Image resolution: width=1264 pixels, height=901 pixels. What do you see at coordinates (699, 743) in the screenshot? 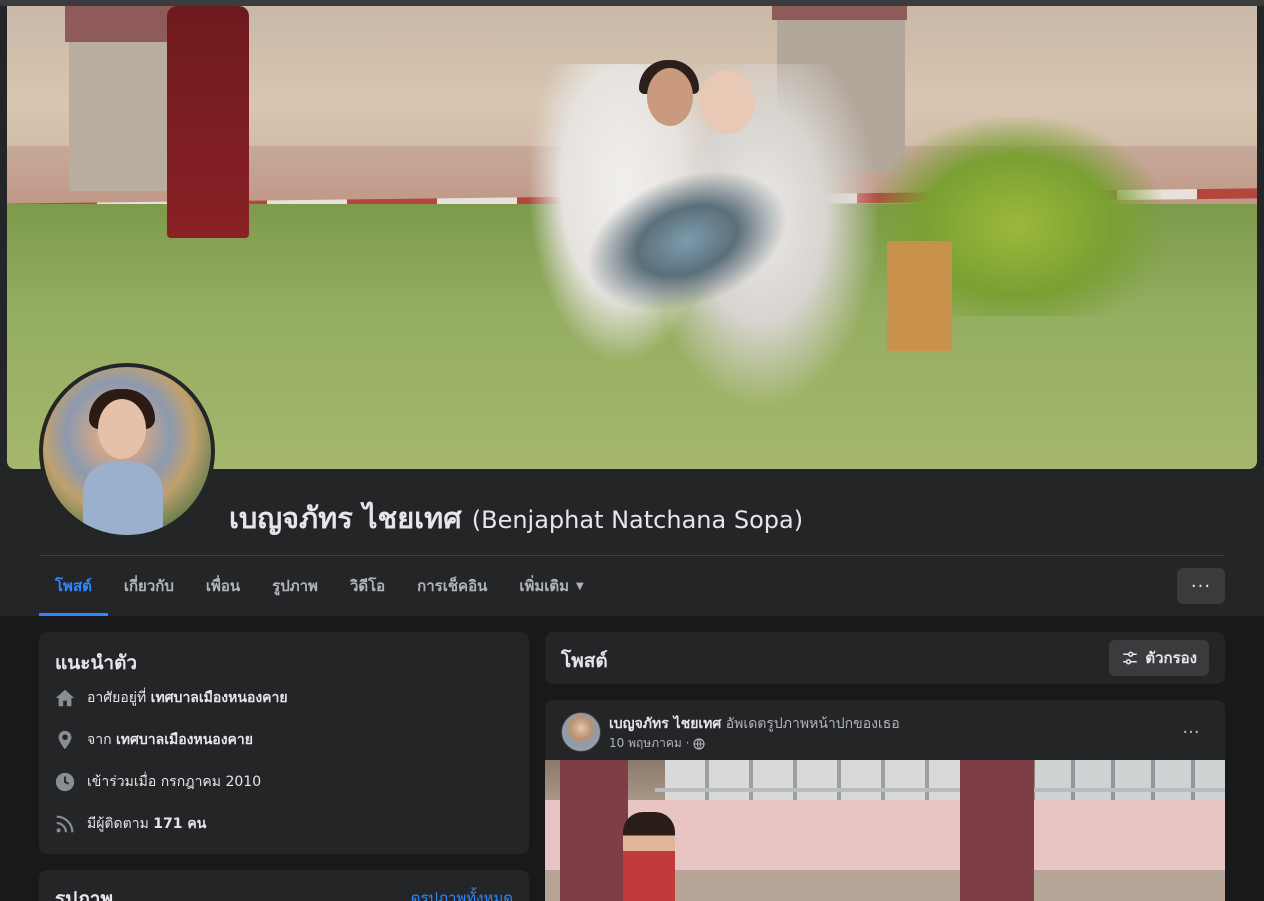
I see `globe-icon` at bounding box center [699, 743].